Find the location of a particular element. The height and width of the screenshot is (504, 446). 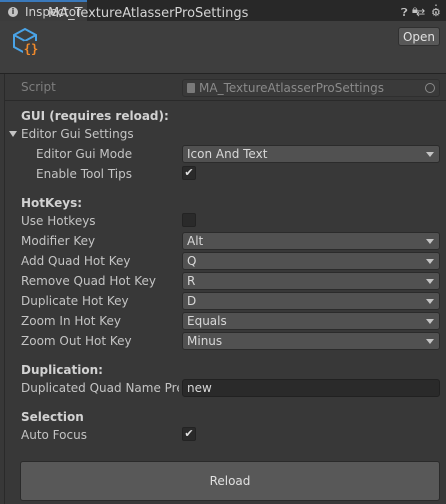

object-picker-icon is located at coordinates (430, 88).